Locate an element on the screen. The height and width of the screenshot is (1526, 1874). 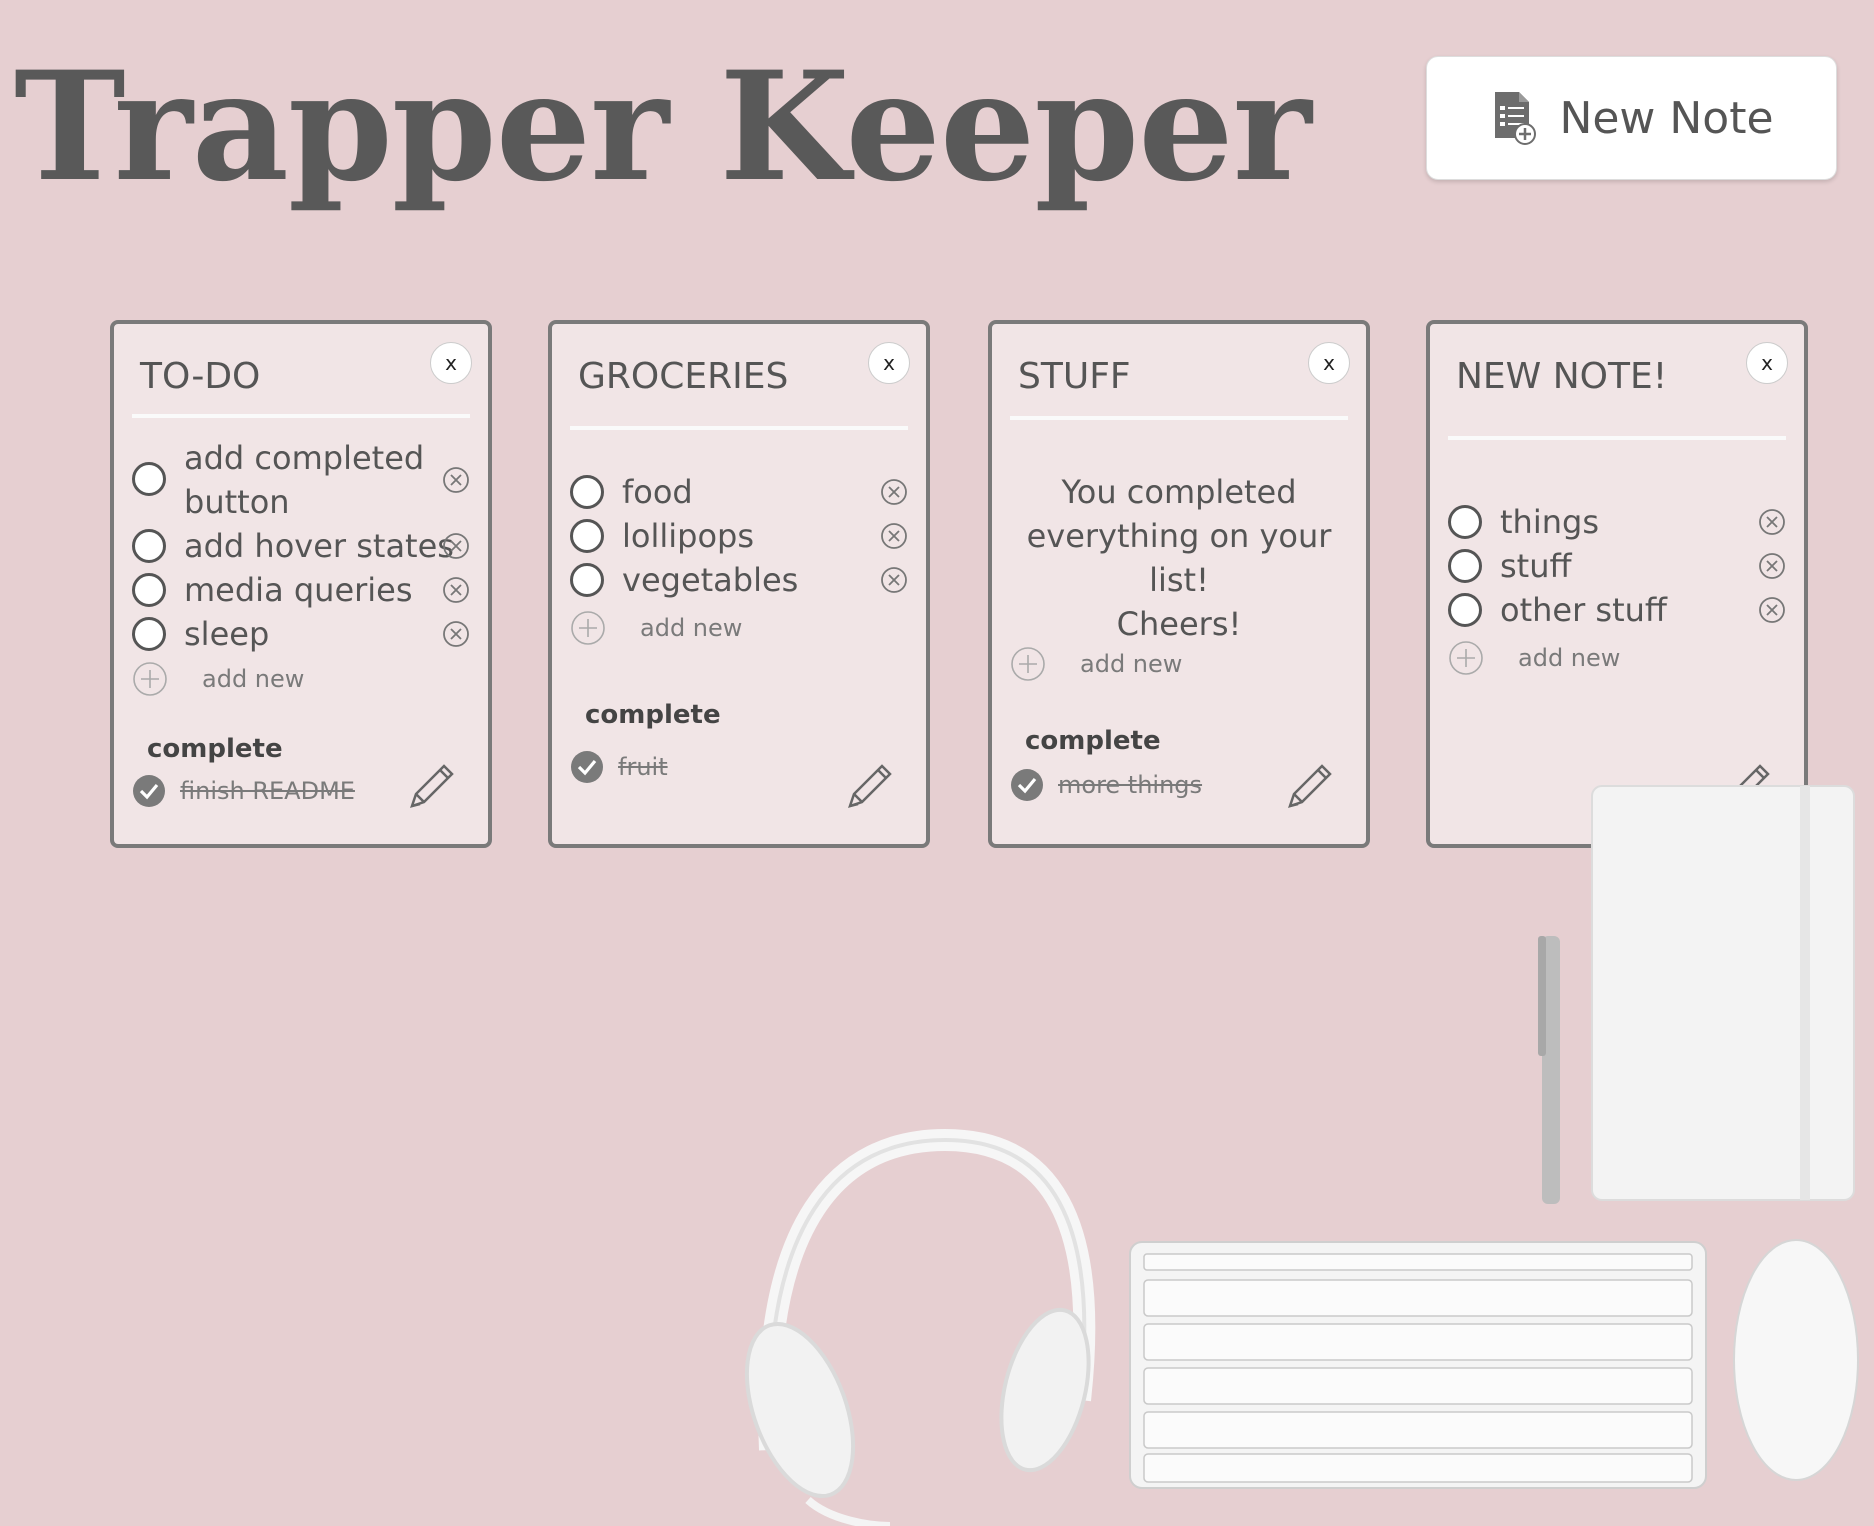
list-item: stuff is located at coordinates (1619, 566).